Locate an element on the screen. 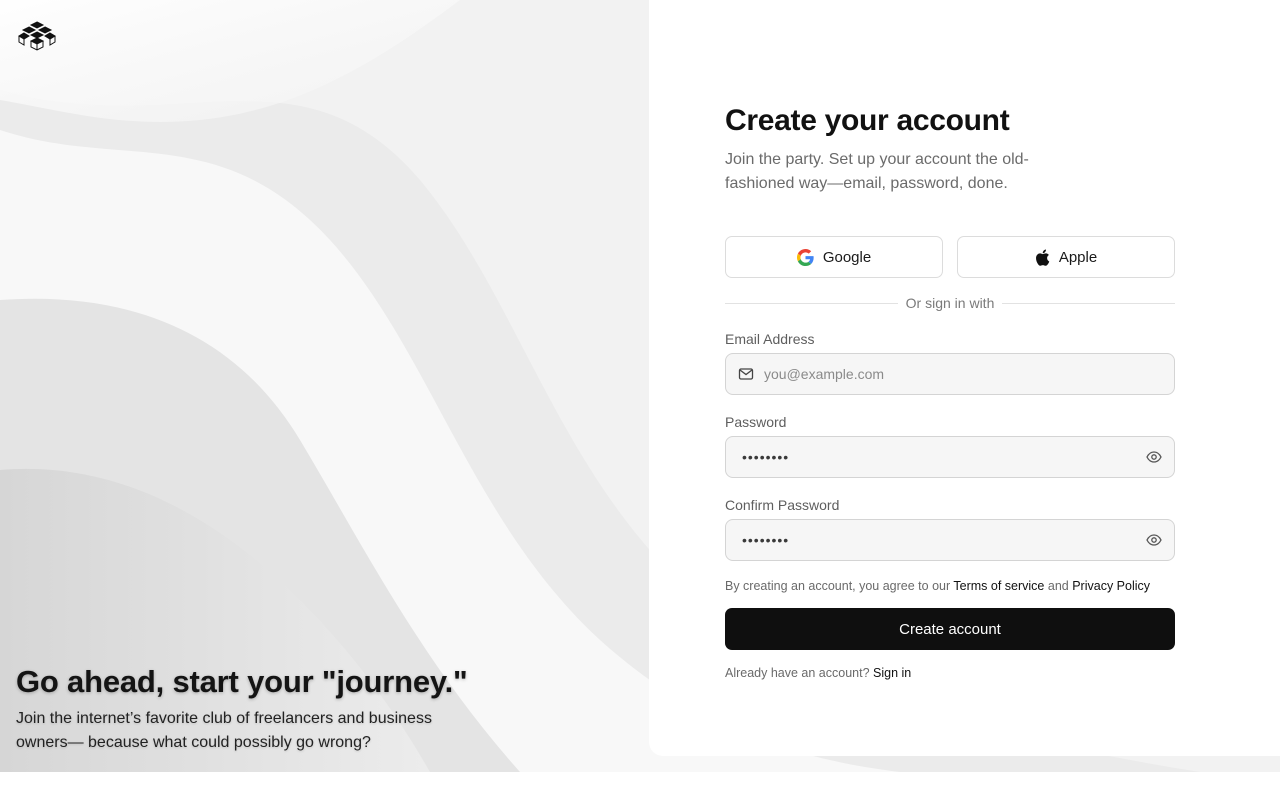  privacy-policy-link: Privacy Policy is located at coordinates (1111, 586).